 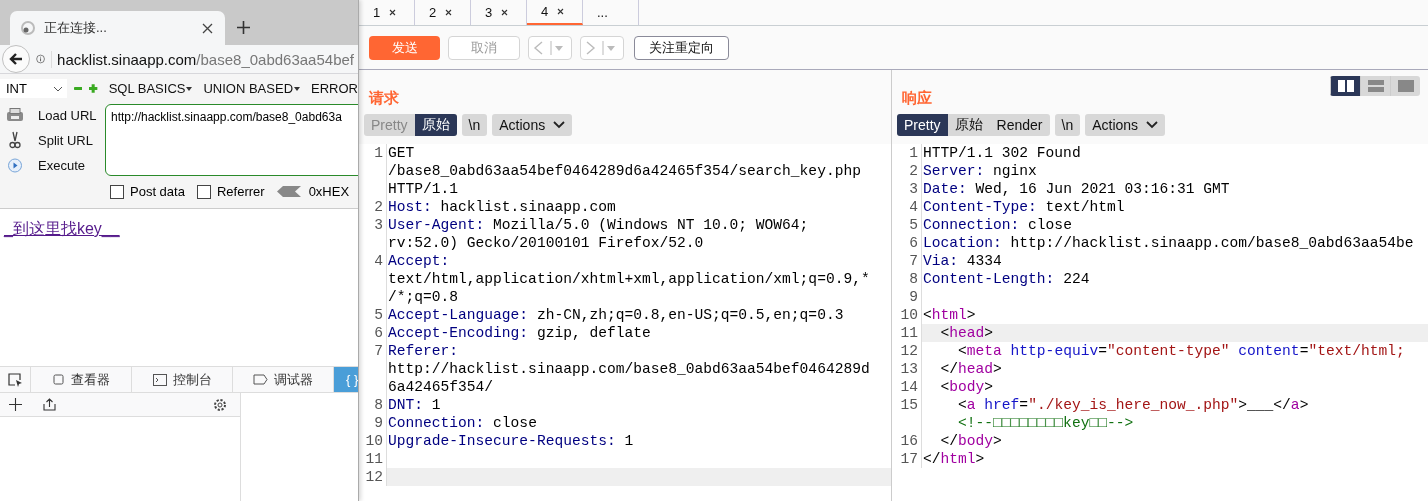 I want to click on menu-item: SQL BASICS, so click(x=150, y=88).